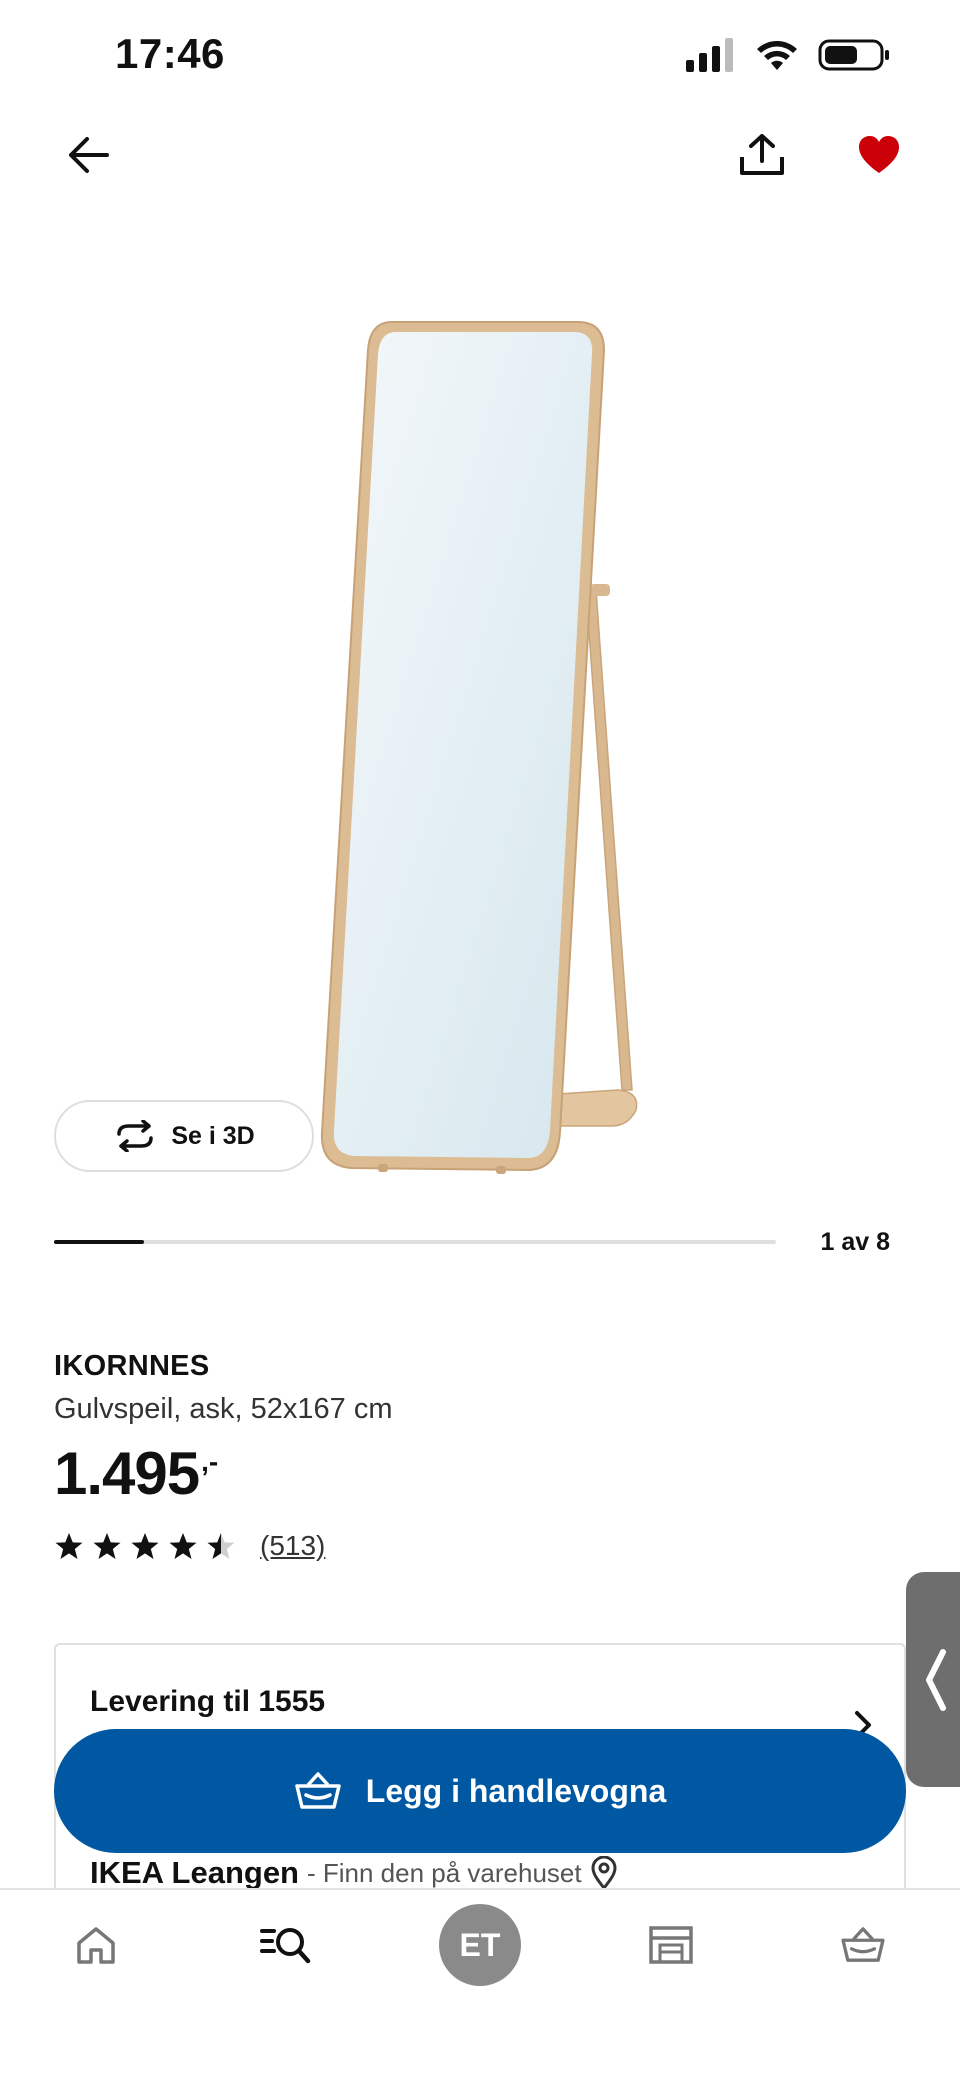  I want to click on delivery-title: Levering til 1555, so click(208, 1701).